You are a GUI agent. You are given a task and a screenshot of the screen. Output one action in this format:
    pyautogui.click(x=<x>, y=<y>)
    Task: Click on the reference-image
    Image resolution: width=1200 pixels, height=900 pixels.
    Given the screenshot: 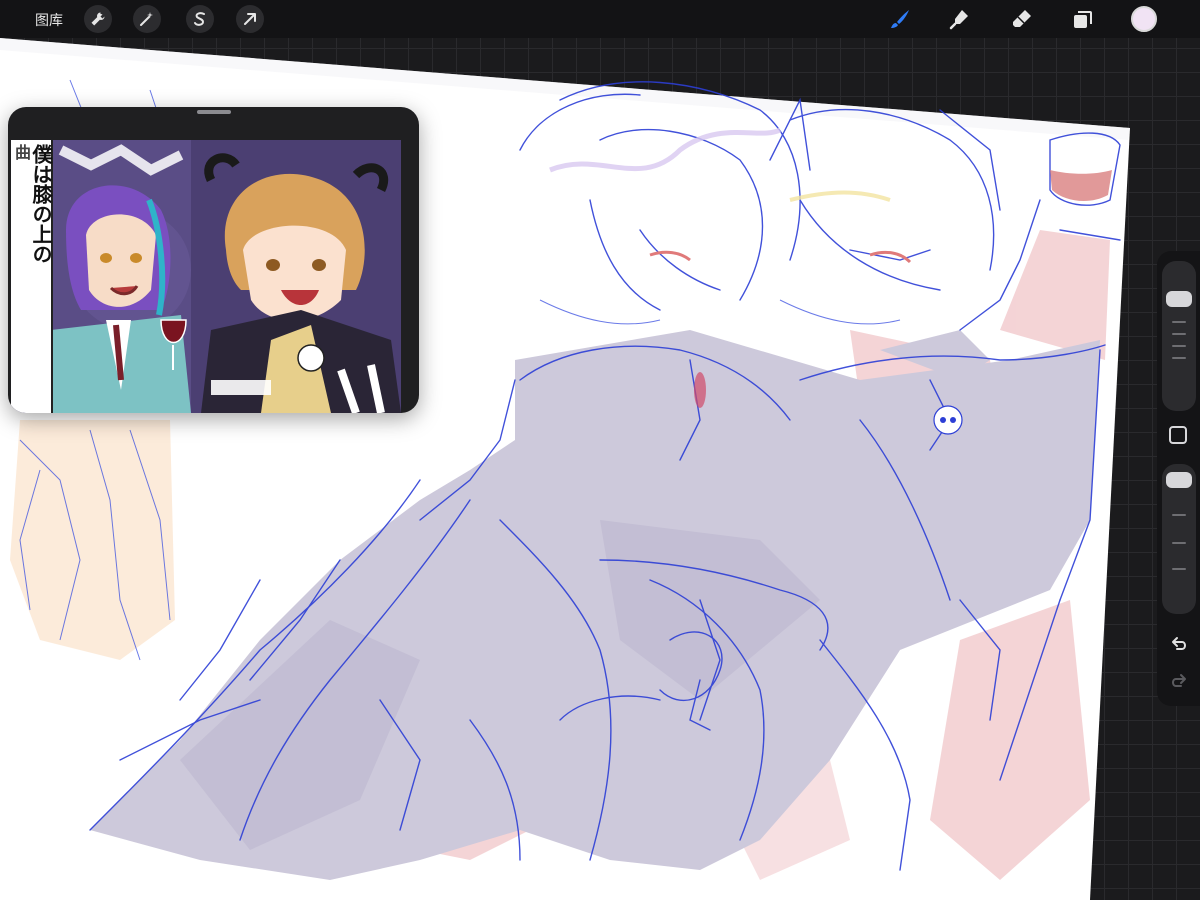 What is the action you would take?
    pyautogui.click(x=206, y=276)
    